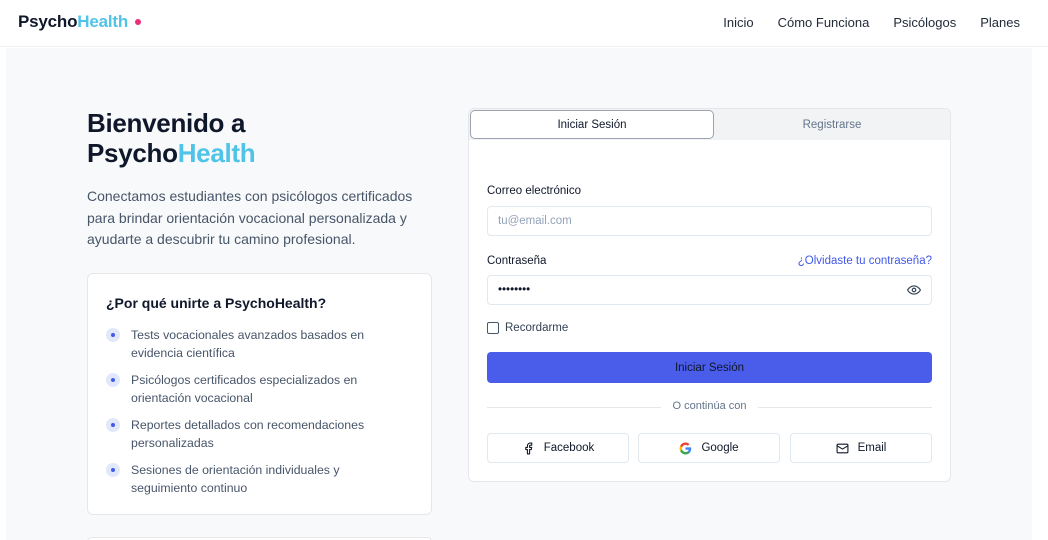  I want to click on remember-me-label: Recordarme, so click(537, 328).